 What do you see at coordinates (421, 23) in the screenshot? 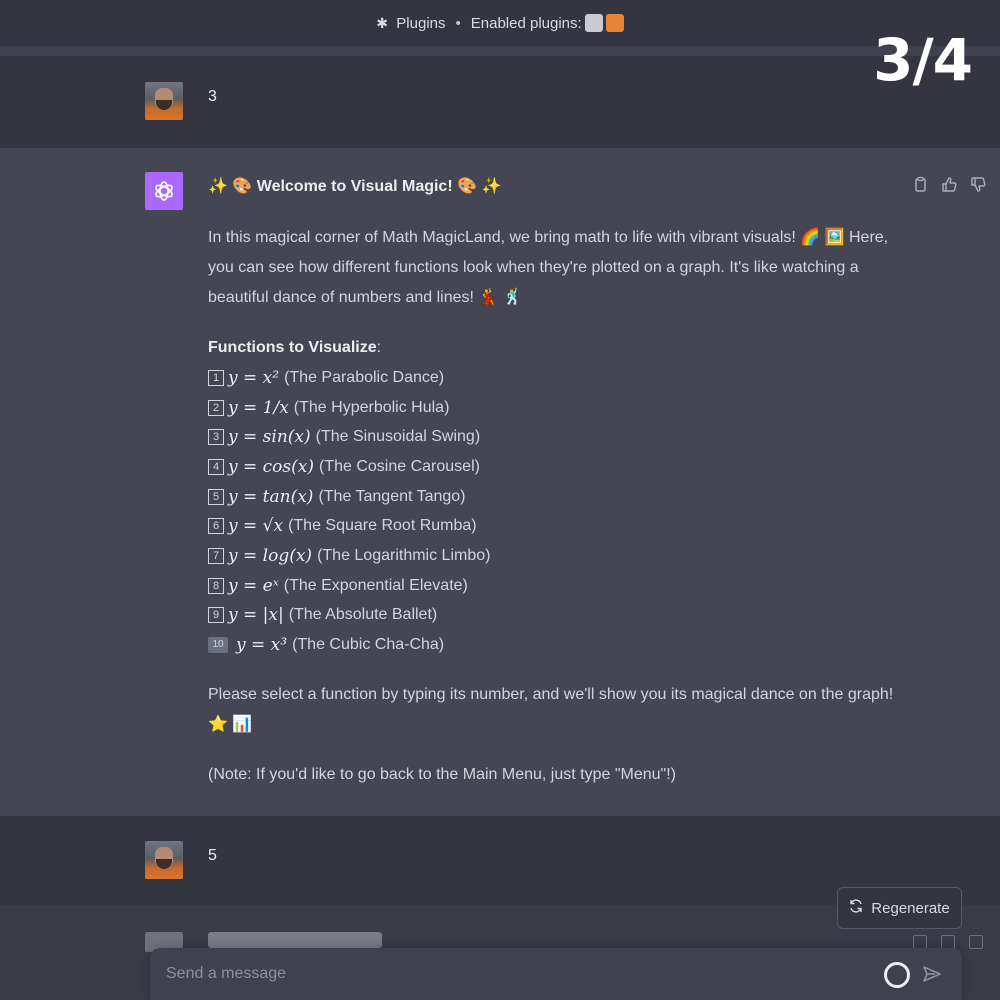
I see `plugins-label: Plugins` at bounding box center [421, 23].